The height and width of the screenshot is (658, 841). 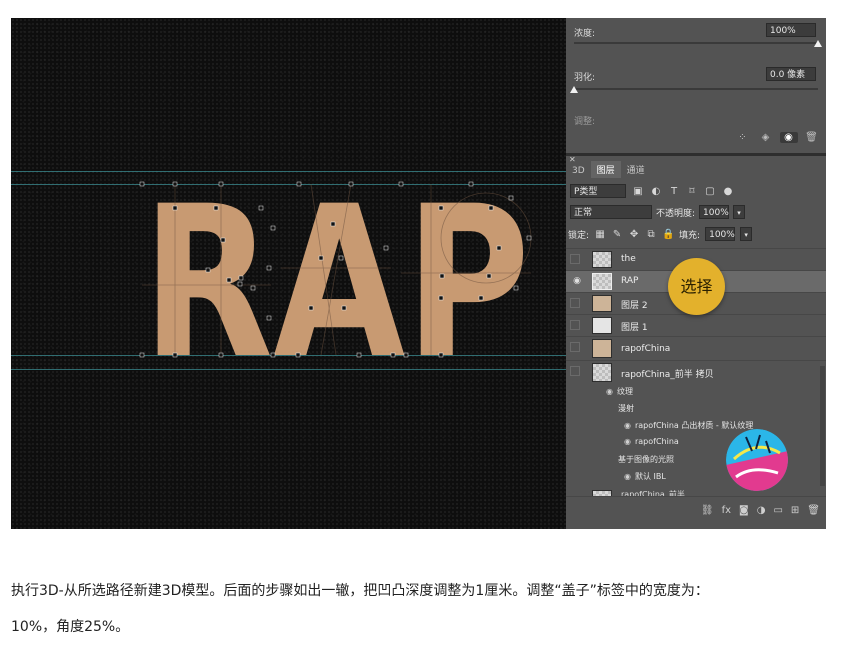 What do you see at coordinates (822, 426) in the screenshot?
I see `layers-scrollbar` at bounding box center [822, 426].